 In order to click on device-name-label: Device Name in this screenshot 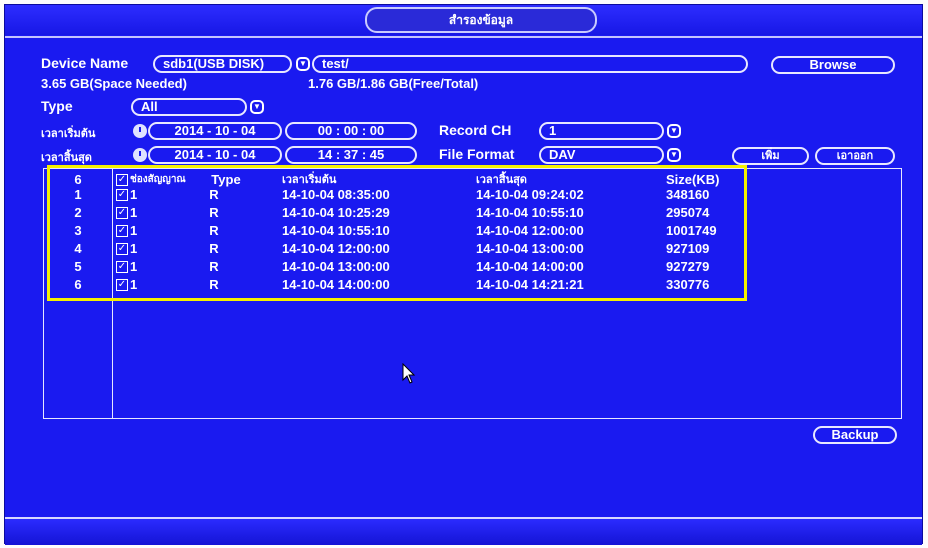, I will do `click(85, 63)`.